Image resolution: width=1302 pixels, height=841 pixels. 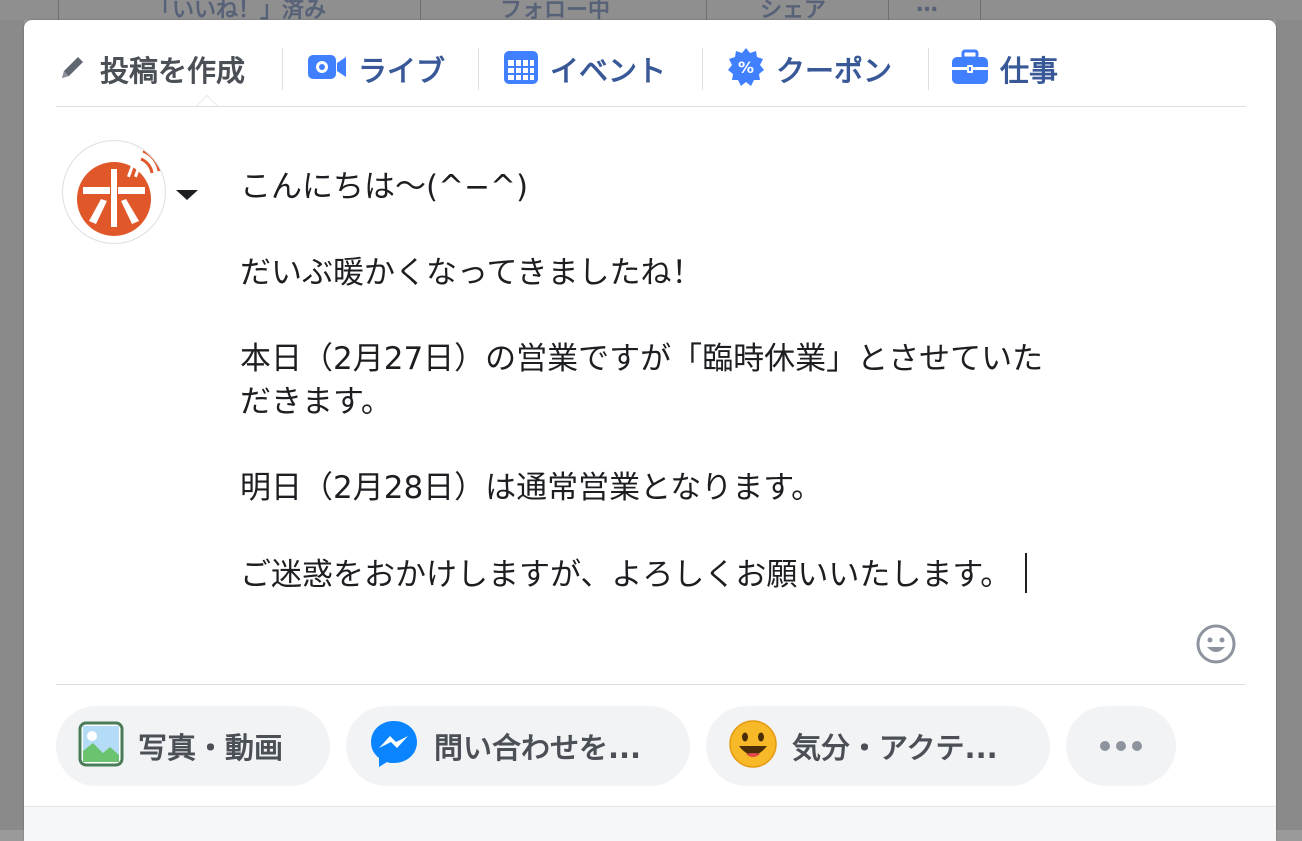 I want to click on tab-event: イベント, so click(x=584, y=69).